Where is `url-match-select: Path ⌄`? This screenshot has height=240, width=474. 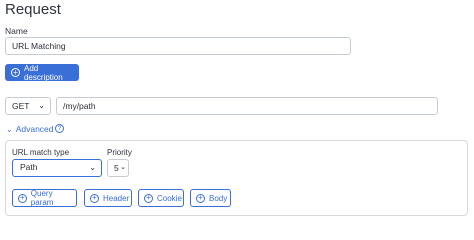 url-match-select: Path ⌄ is located at coordinates (57, 168).